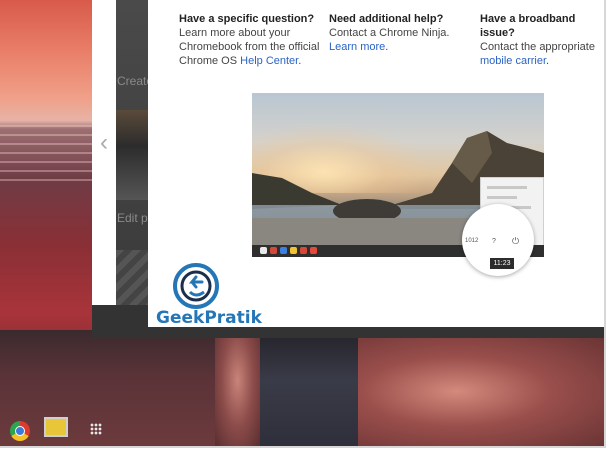 The height and width of the screenshot is (453, 610). Describe the element at coordinates (132, 218) in the screenshot. I see `background-label-edit: Edit p` at that location.